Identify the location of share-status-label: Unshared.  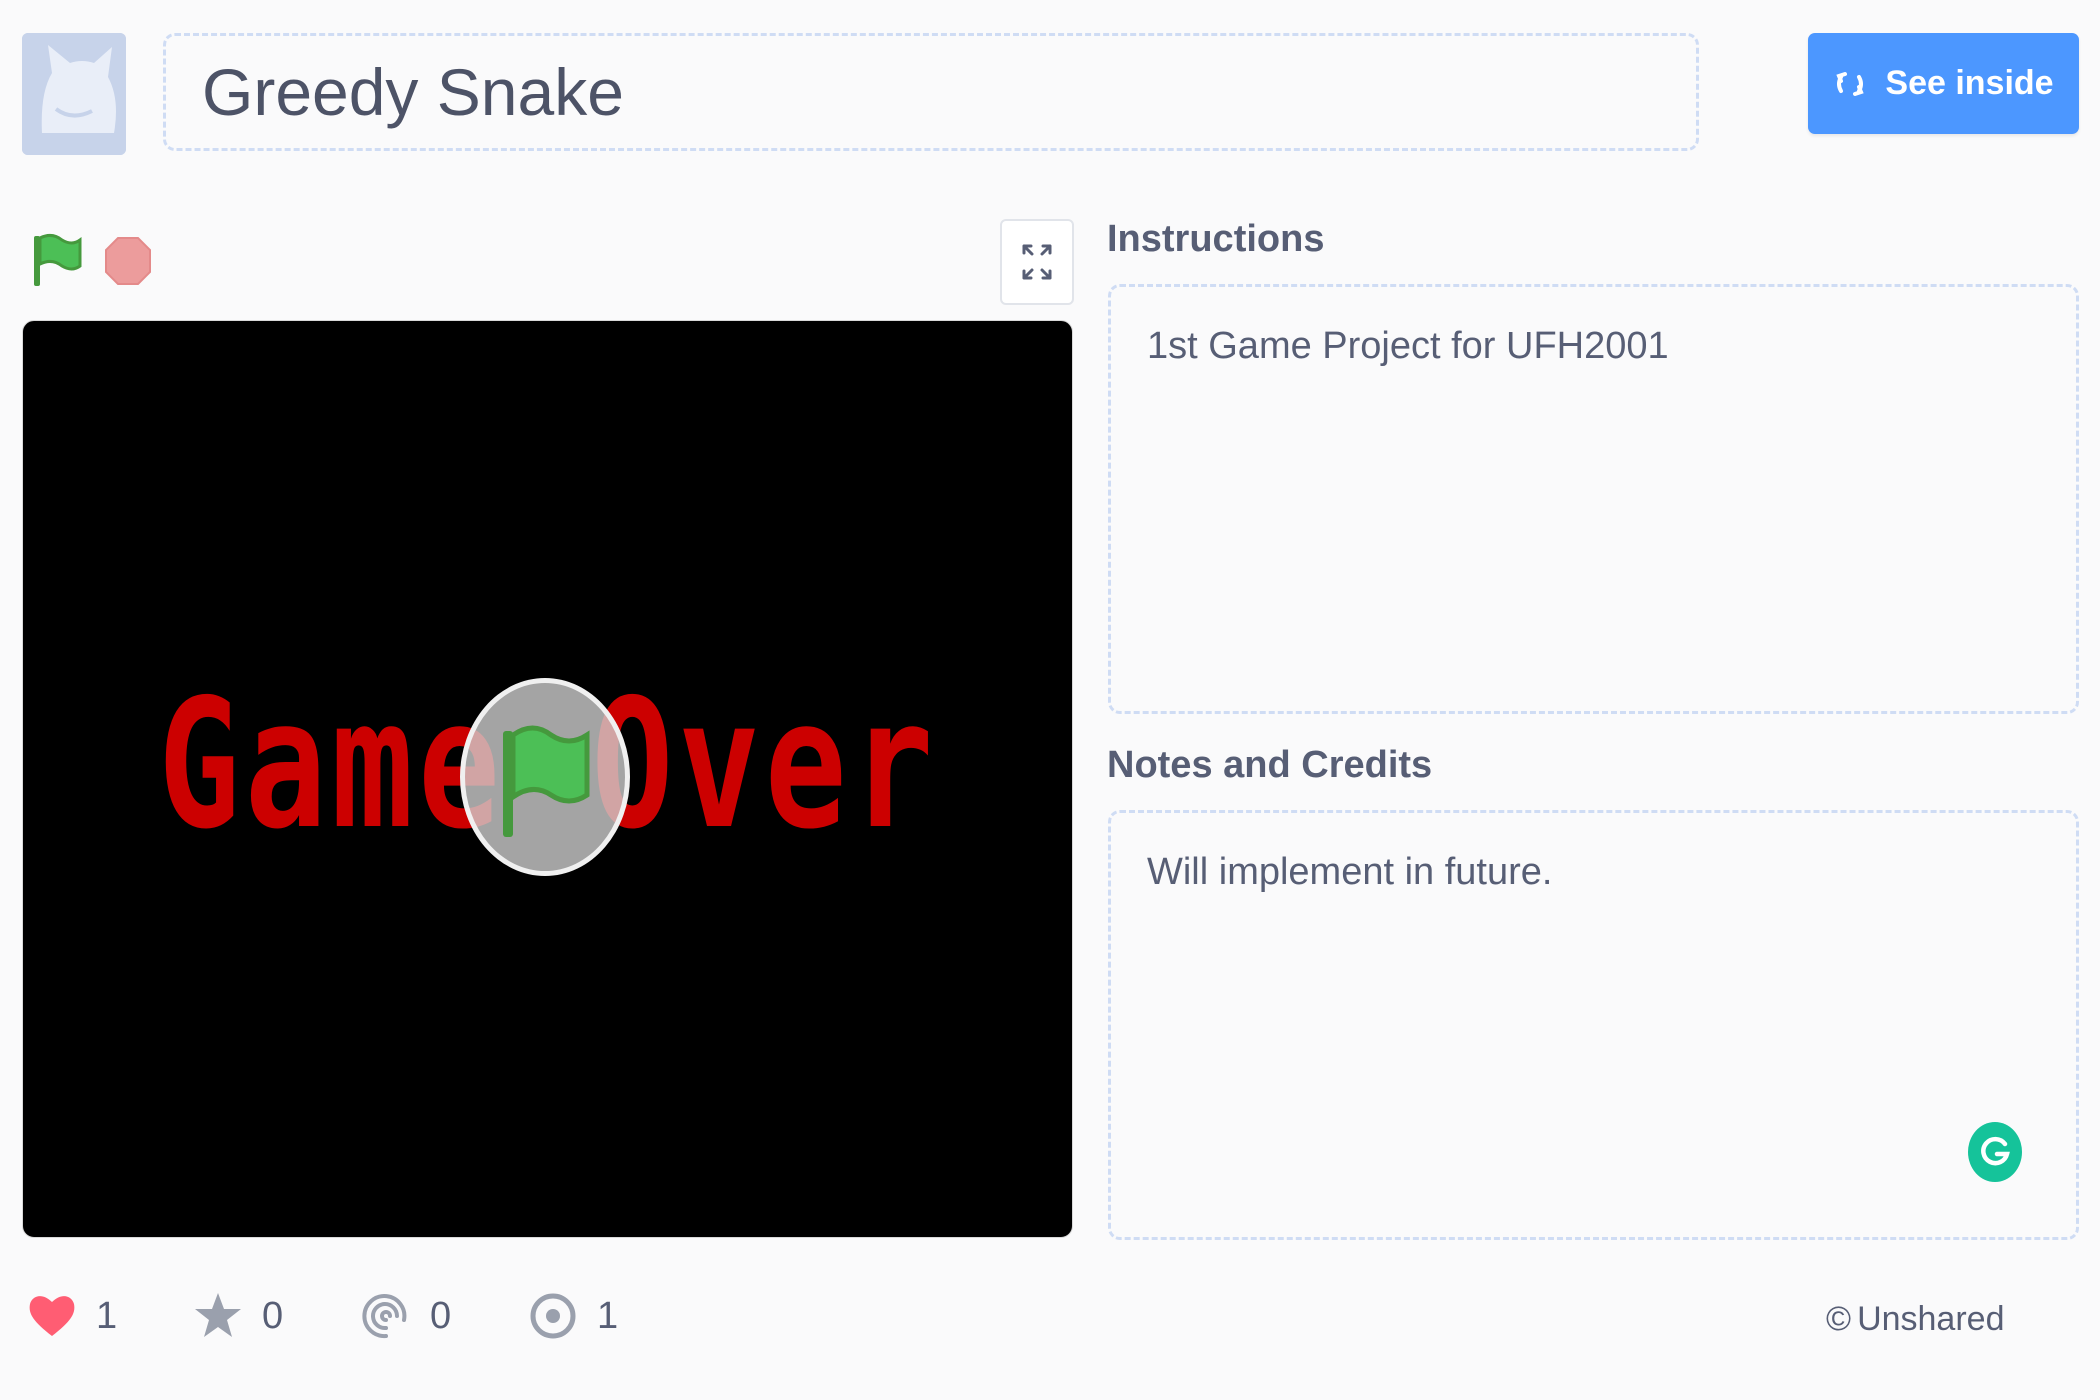
(1931, 1319).